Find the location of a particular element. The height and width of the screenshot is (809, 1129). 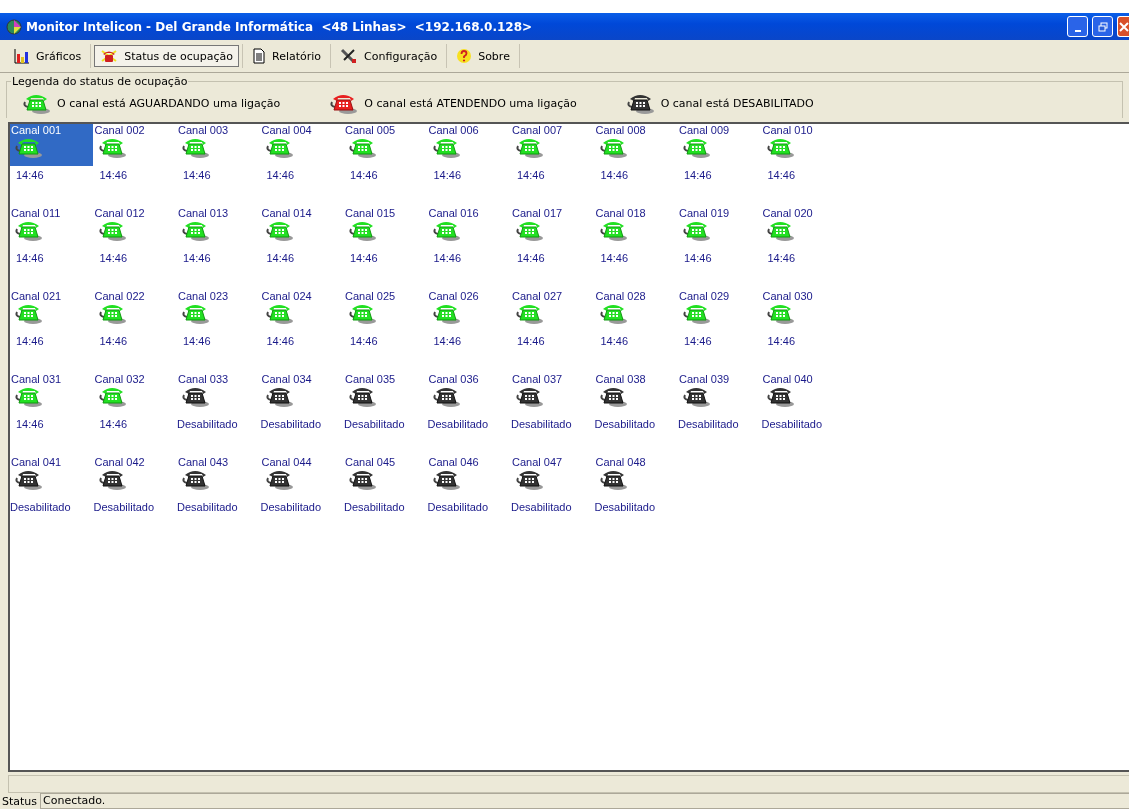

channel-tile: Canal 021 is located at coordinates (51, 311).